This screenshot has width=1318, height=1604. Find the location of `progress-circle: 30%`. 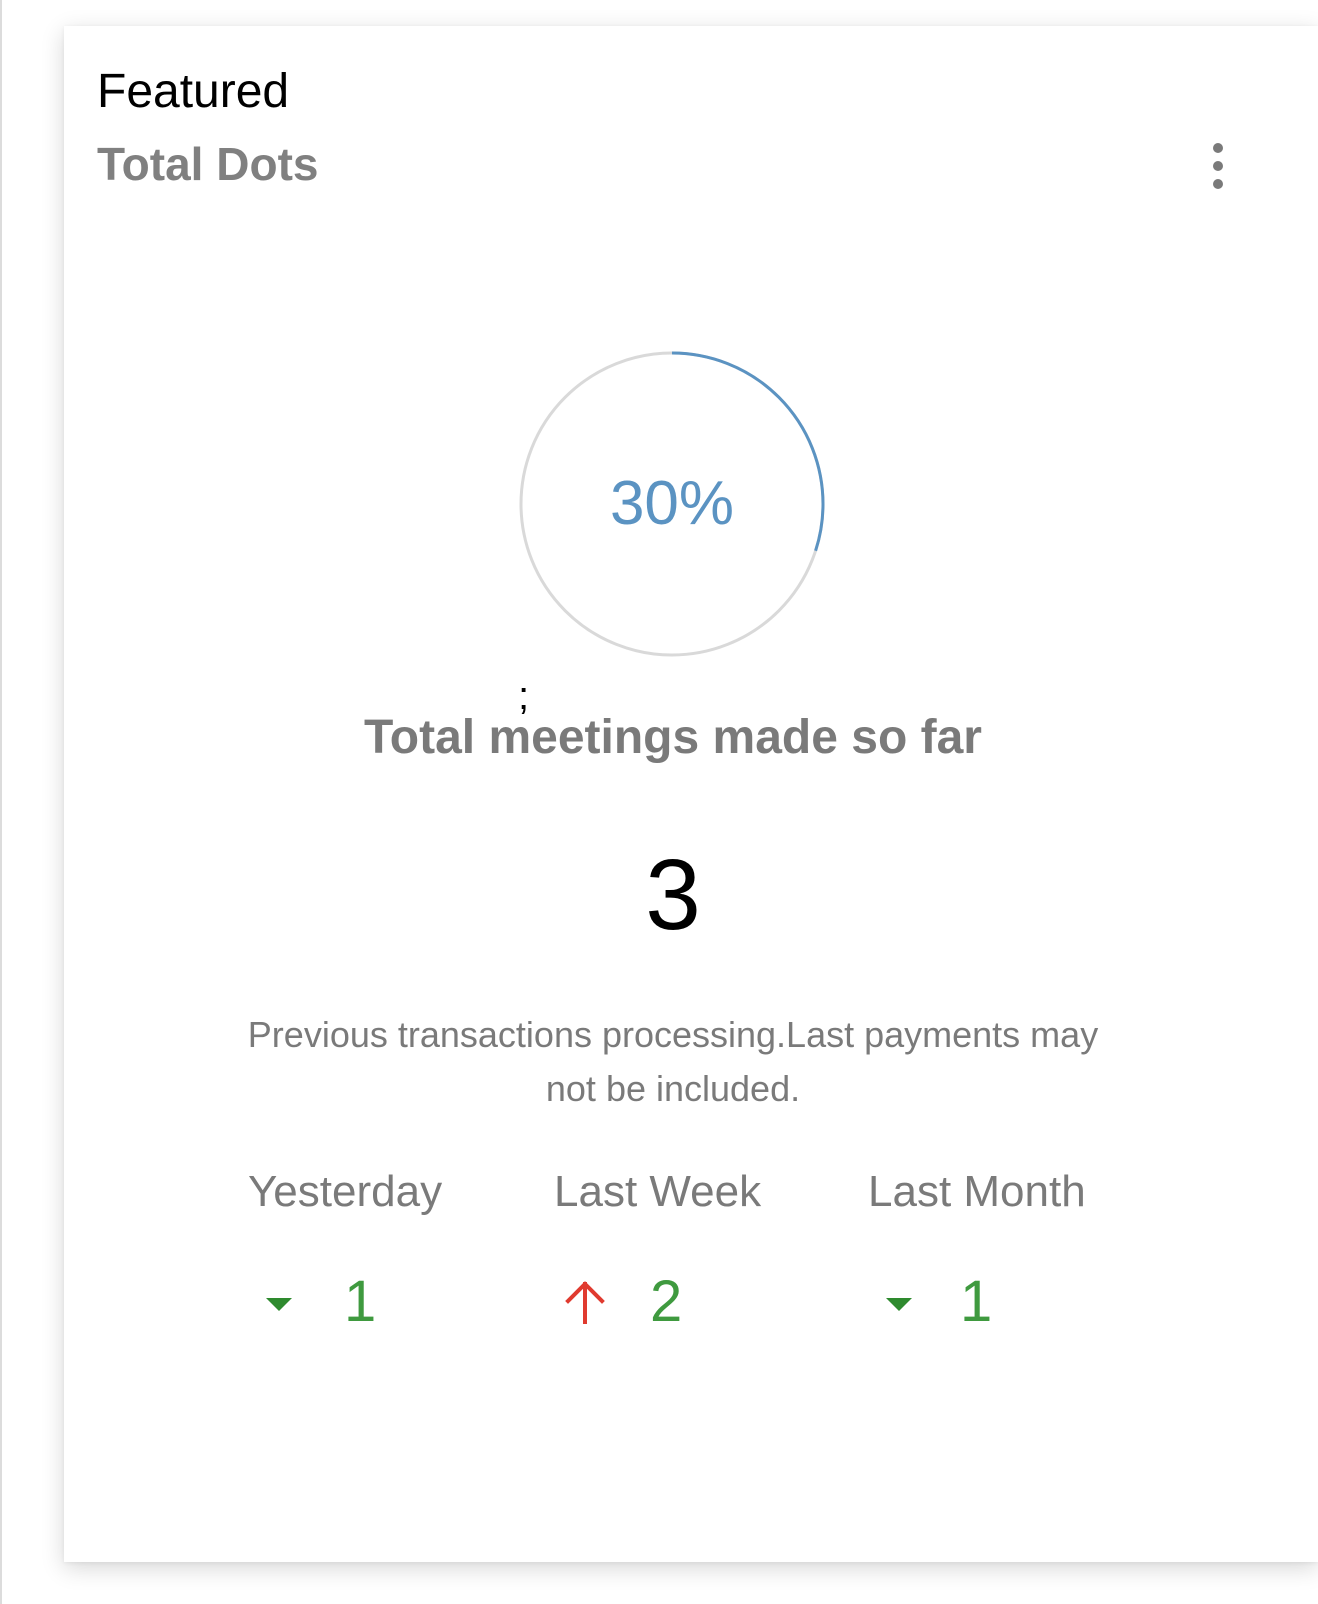

progress-circle: 30% is located at coordinates (672, 504).